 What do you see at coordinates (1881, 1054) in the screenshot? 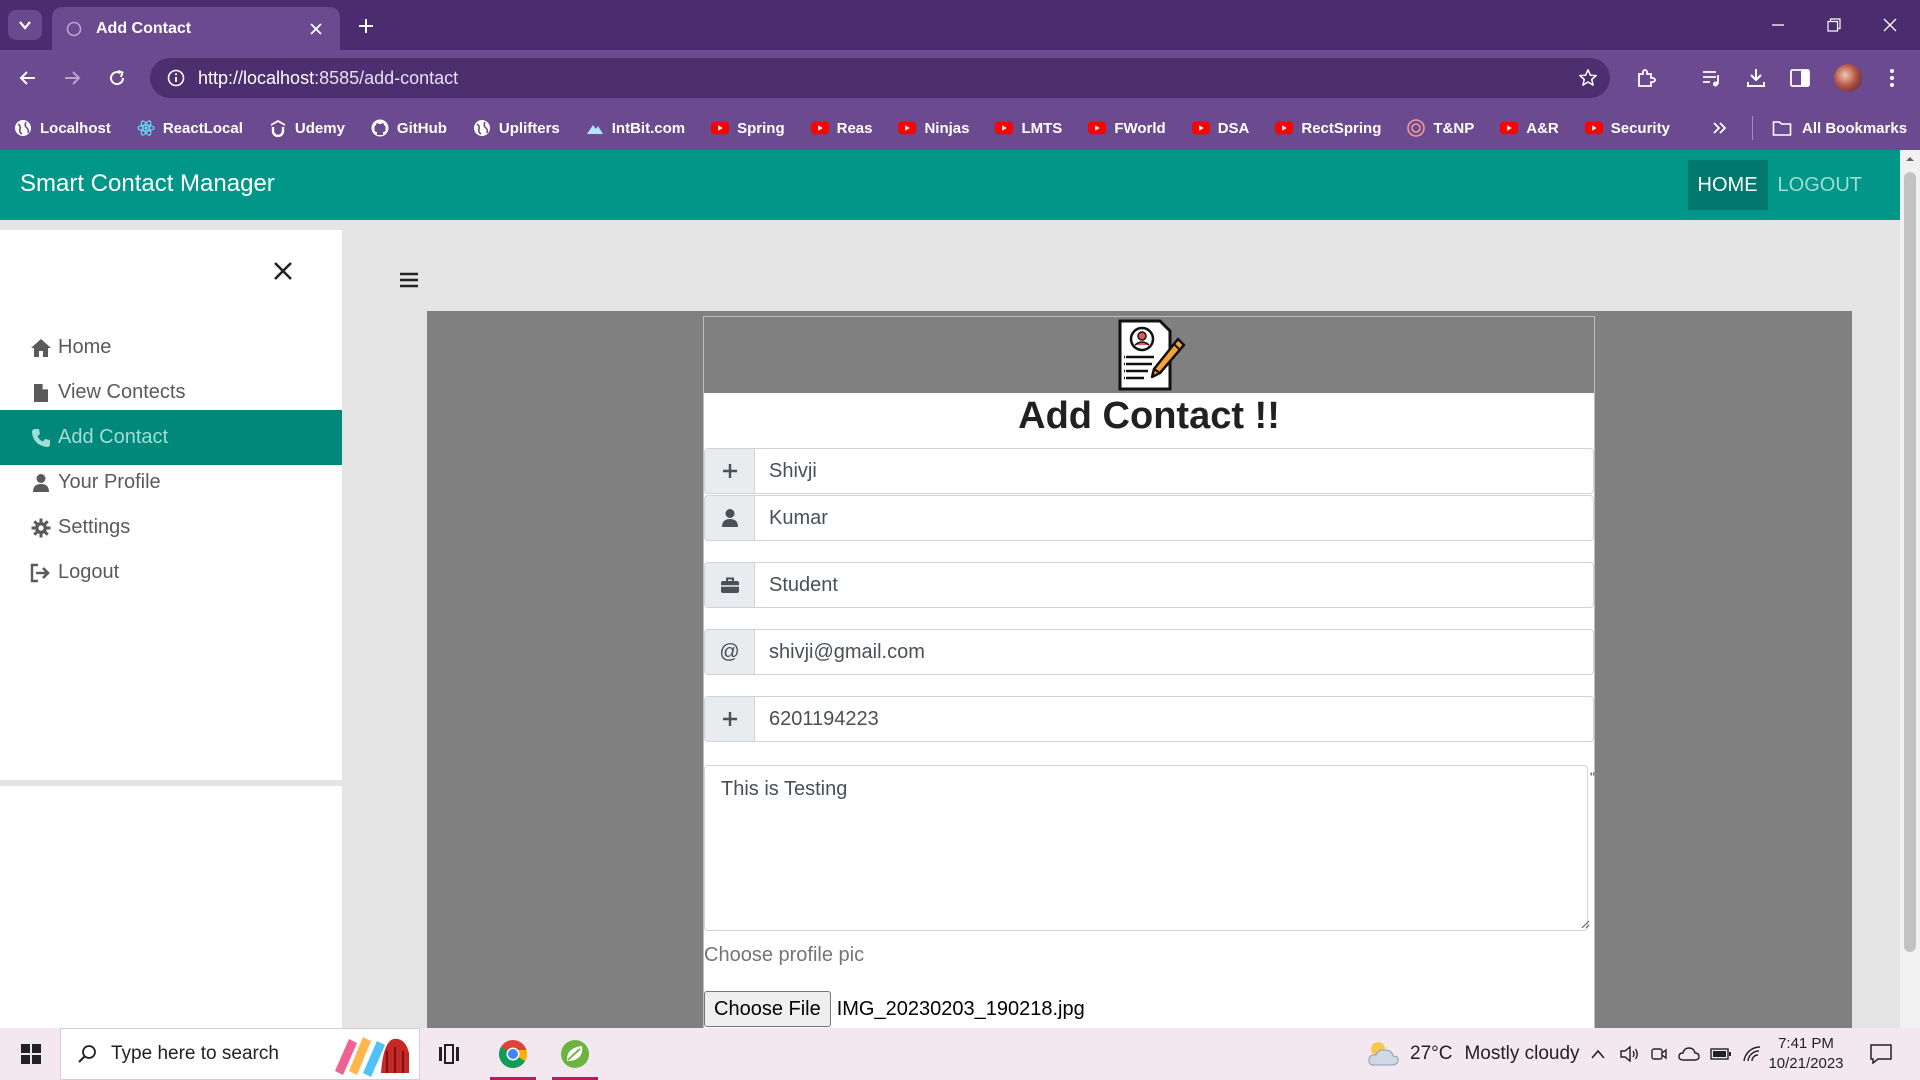
I see `notifications-button` at bounding box center [1881, 1054].